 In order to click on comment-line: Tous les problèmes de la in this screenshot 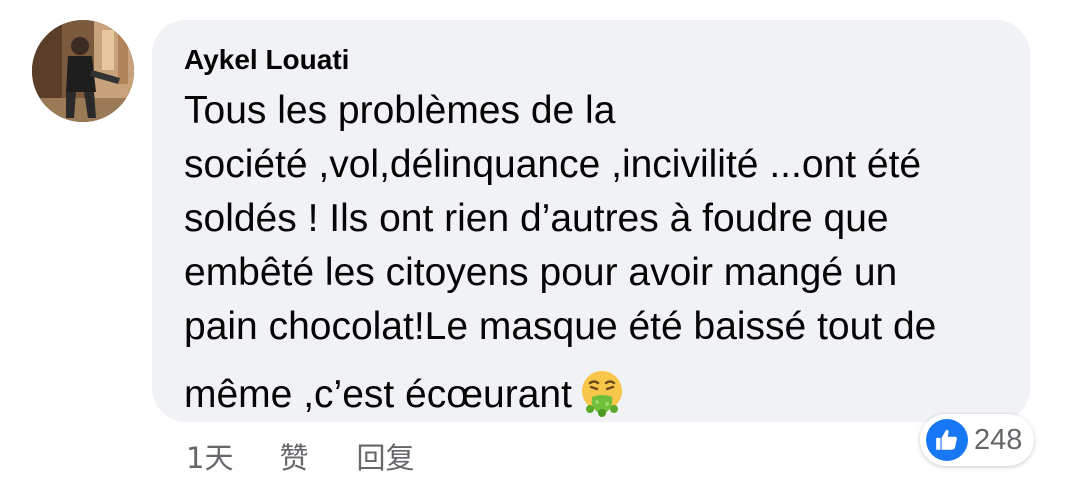, I will do `click(400, 110)`.